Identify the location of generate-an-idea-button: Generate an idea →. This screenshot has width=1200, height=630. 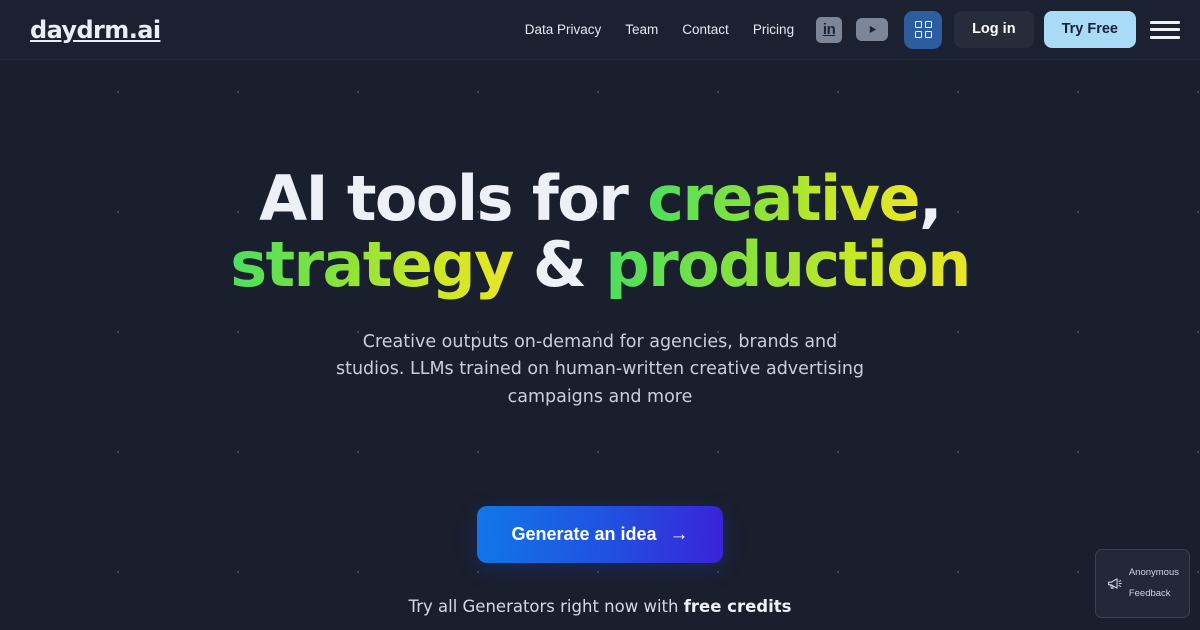
(600, 534).